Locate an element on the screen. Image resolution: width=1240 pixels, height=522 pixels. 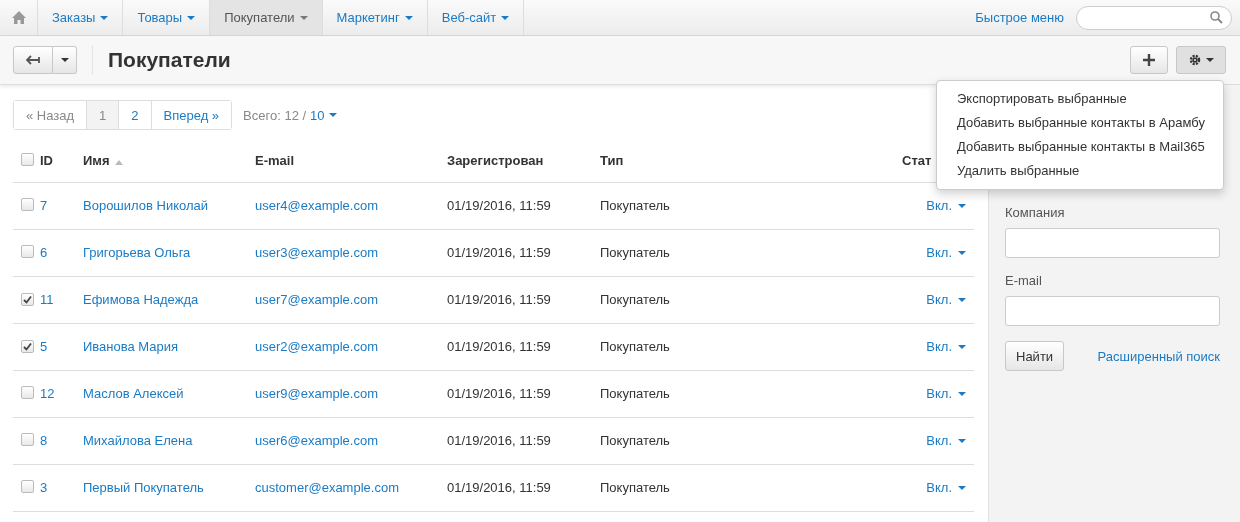
find-button: Найти is located at coordinates (1035, 356).